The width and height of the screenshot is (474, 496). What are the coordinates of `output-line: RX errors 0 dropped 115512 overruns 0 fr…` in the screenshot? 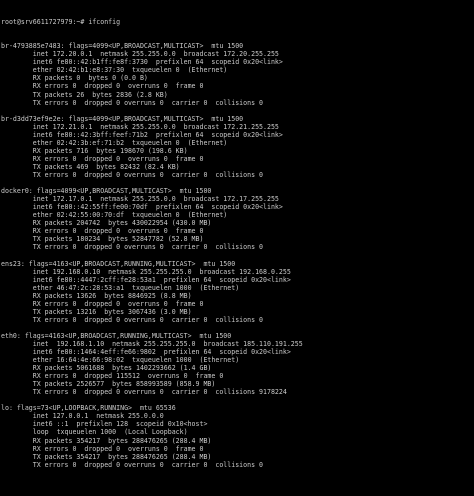 It's located at (112, 376).